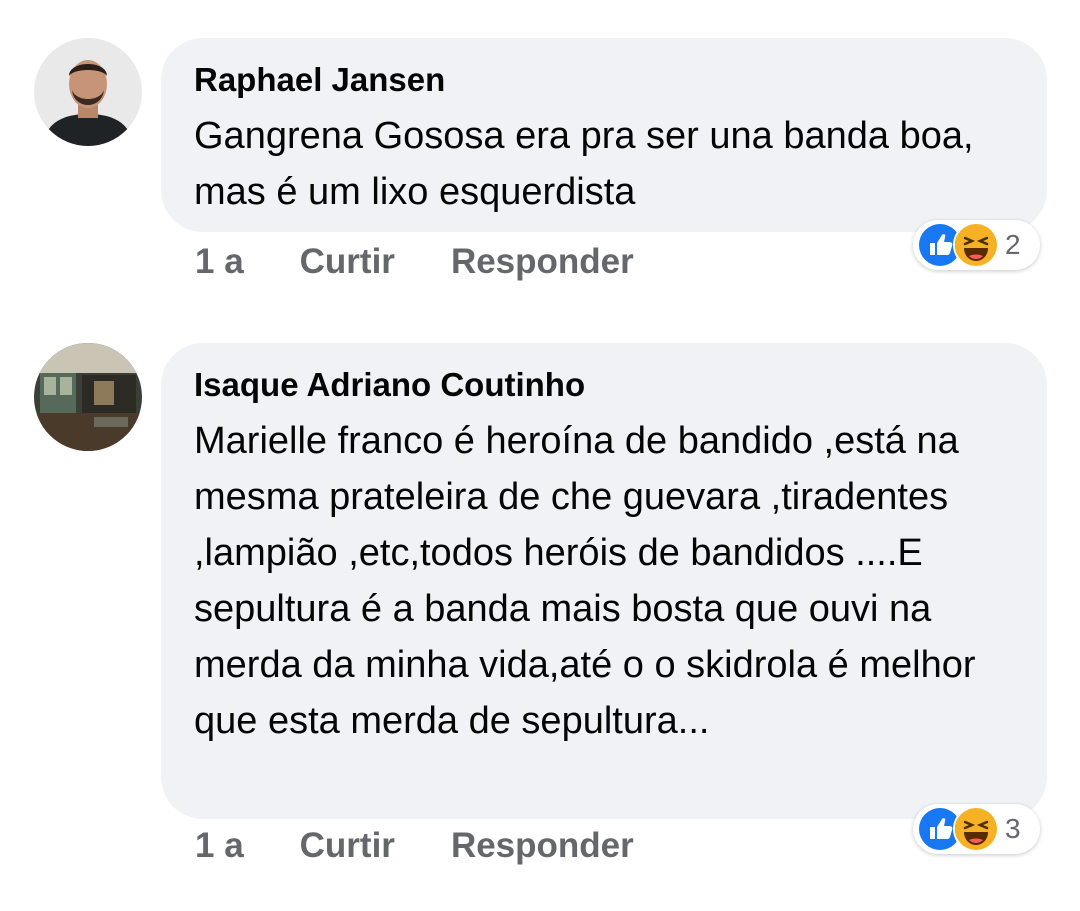 The image size is (1080, 911). What do you see at coordinates (1013, 828) in the screenshot?
I see `reaction-count: 3` at bounding box center [1013, 828].